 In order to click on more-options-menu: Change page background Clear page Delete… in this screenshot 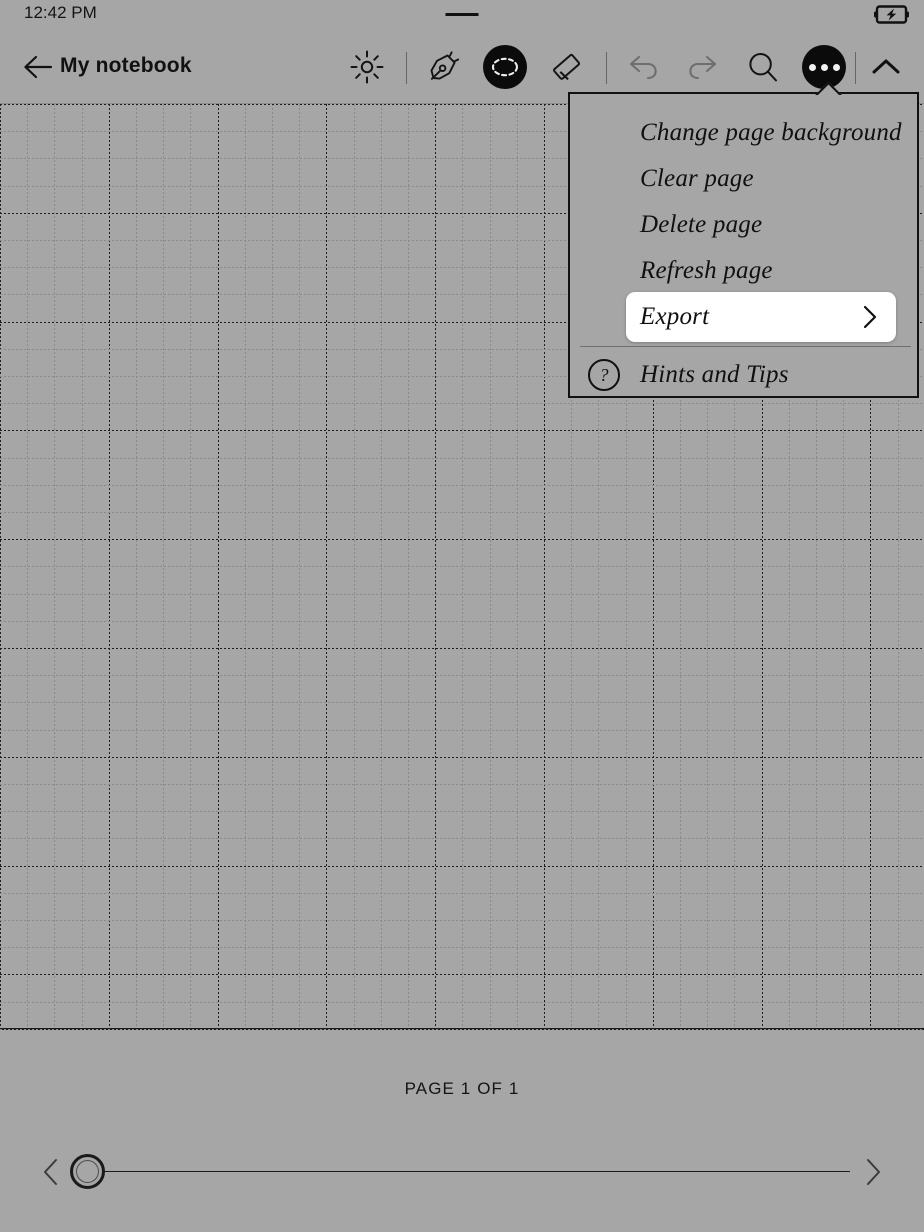, I will do `click(743, 245)`.